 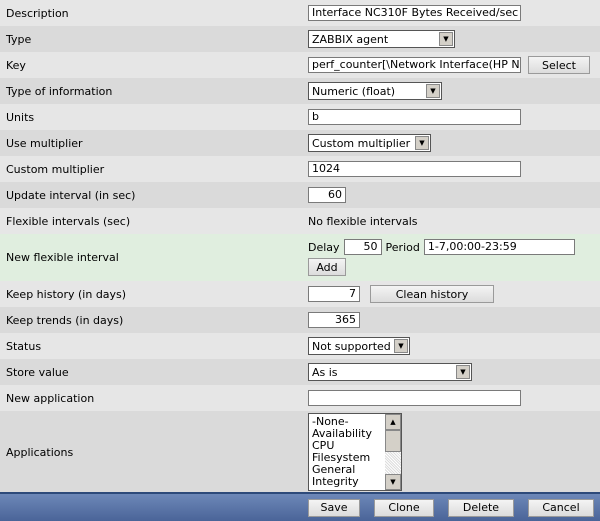 I want to click on row-new-application: New application, so click(x=300, y=398).